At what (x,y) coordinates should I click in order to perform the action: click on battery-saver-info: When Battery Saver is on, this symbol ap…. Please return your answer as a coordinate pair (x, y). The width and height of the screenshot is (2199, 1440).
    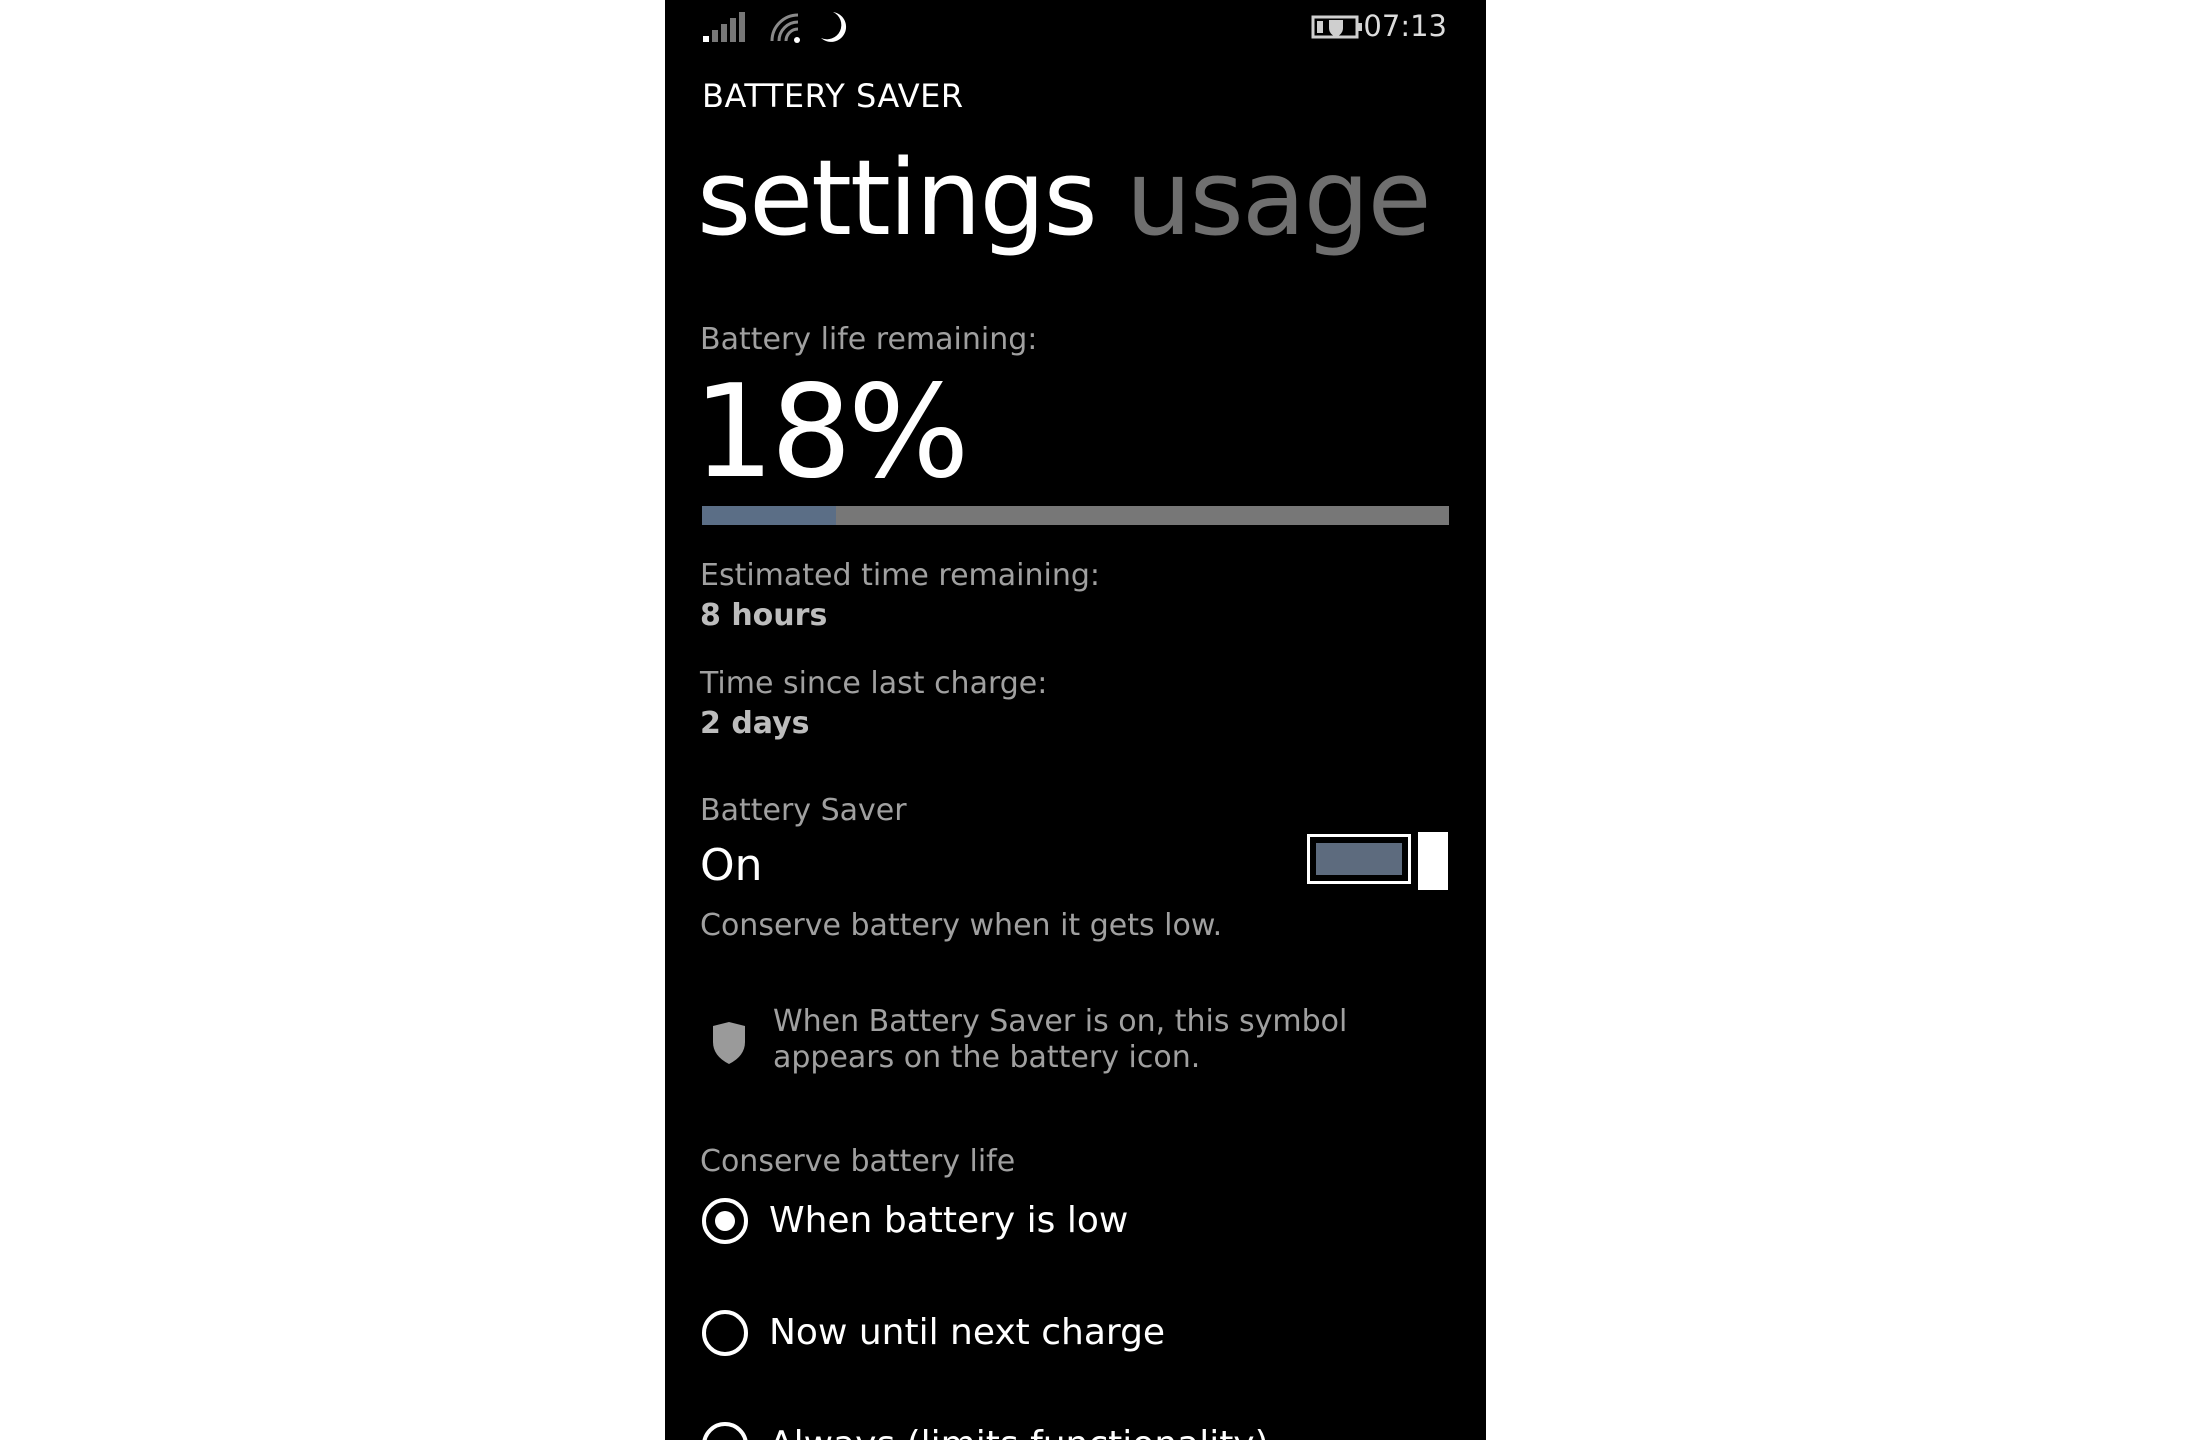
    Looking at the image, I should click on (1079, 1046).